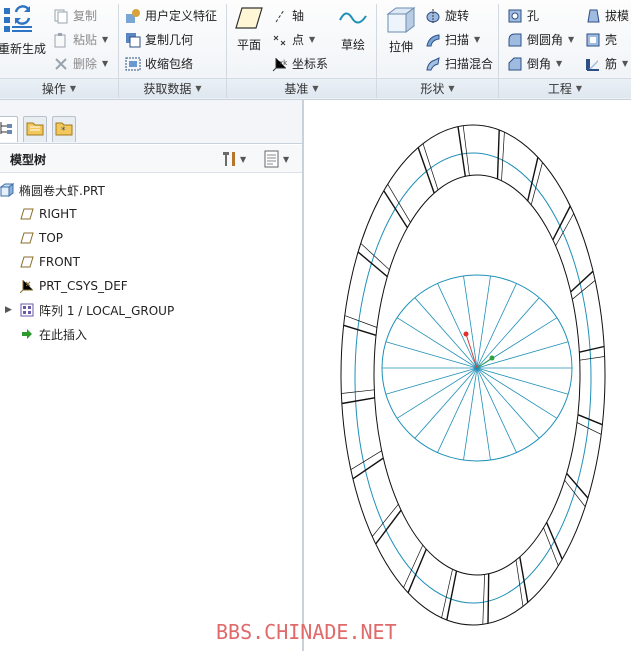 Image resolution: width=631 pixels, height=651 pixels. What do you see at coordinates (105, 39) in the screenshot?
I see `paste-caret-icon: ▼` at bounding box center [105, 39].